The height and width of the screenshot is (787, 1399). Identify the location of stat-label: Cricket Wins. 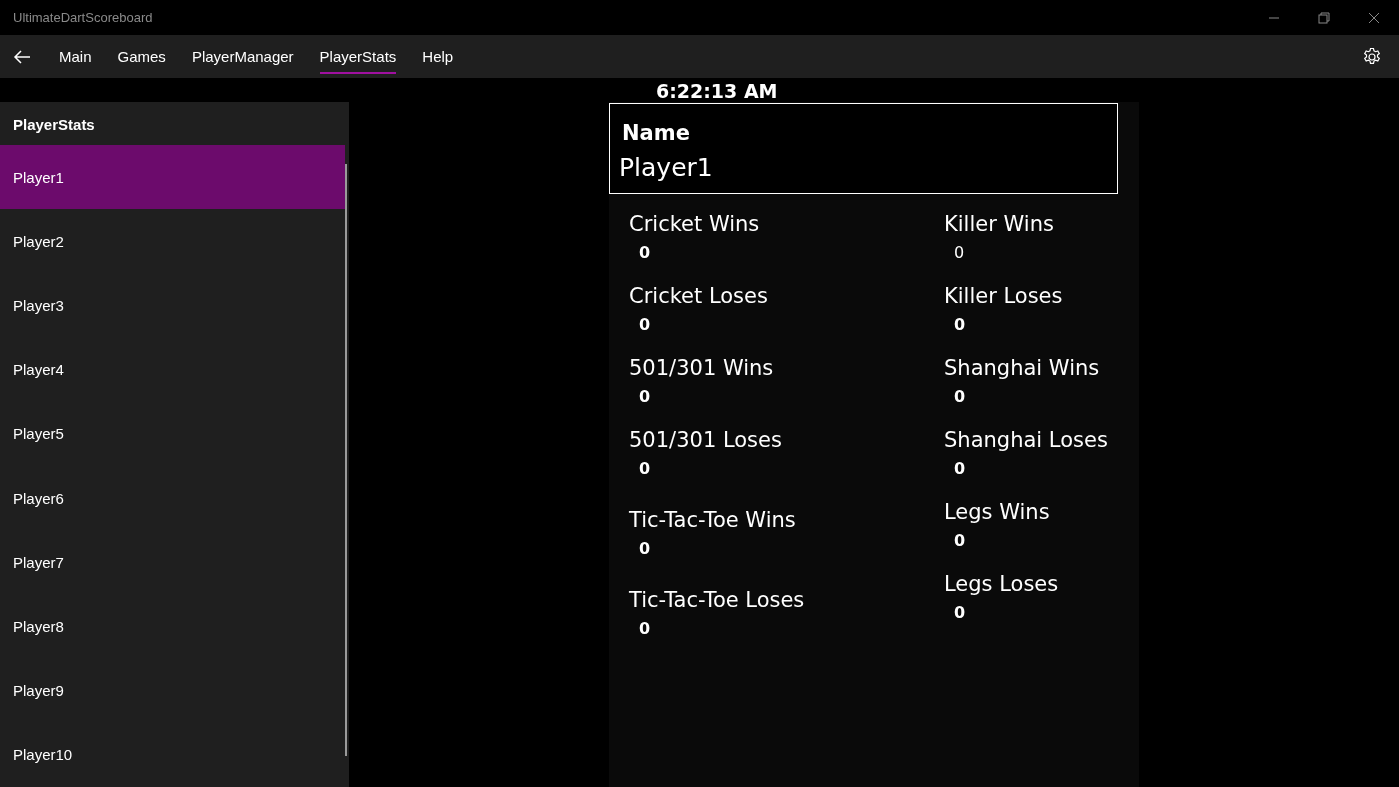
(694, 224).